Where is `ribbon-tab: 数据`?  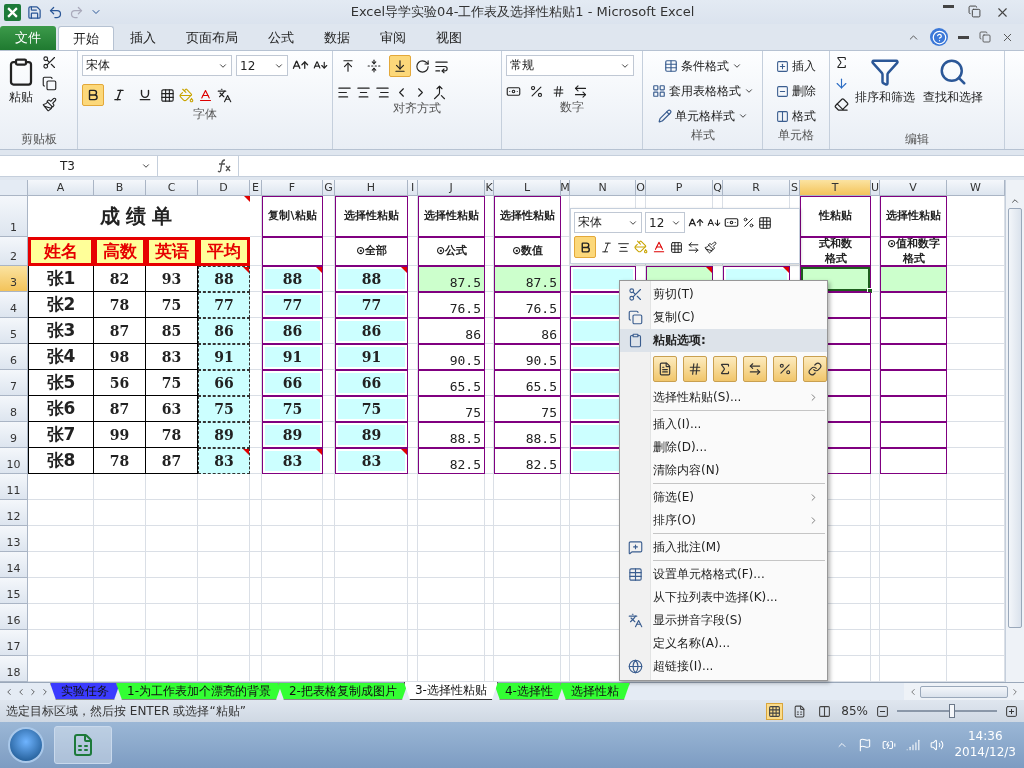 ribbon-tab: 数据 is located at coordinates (337, 38).